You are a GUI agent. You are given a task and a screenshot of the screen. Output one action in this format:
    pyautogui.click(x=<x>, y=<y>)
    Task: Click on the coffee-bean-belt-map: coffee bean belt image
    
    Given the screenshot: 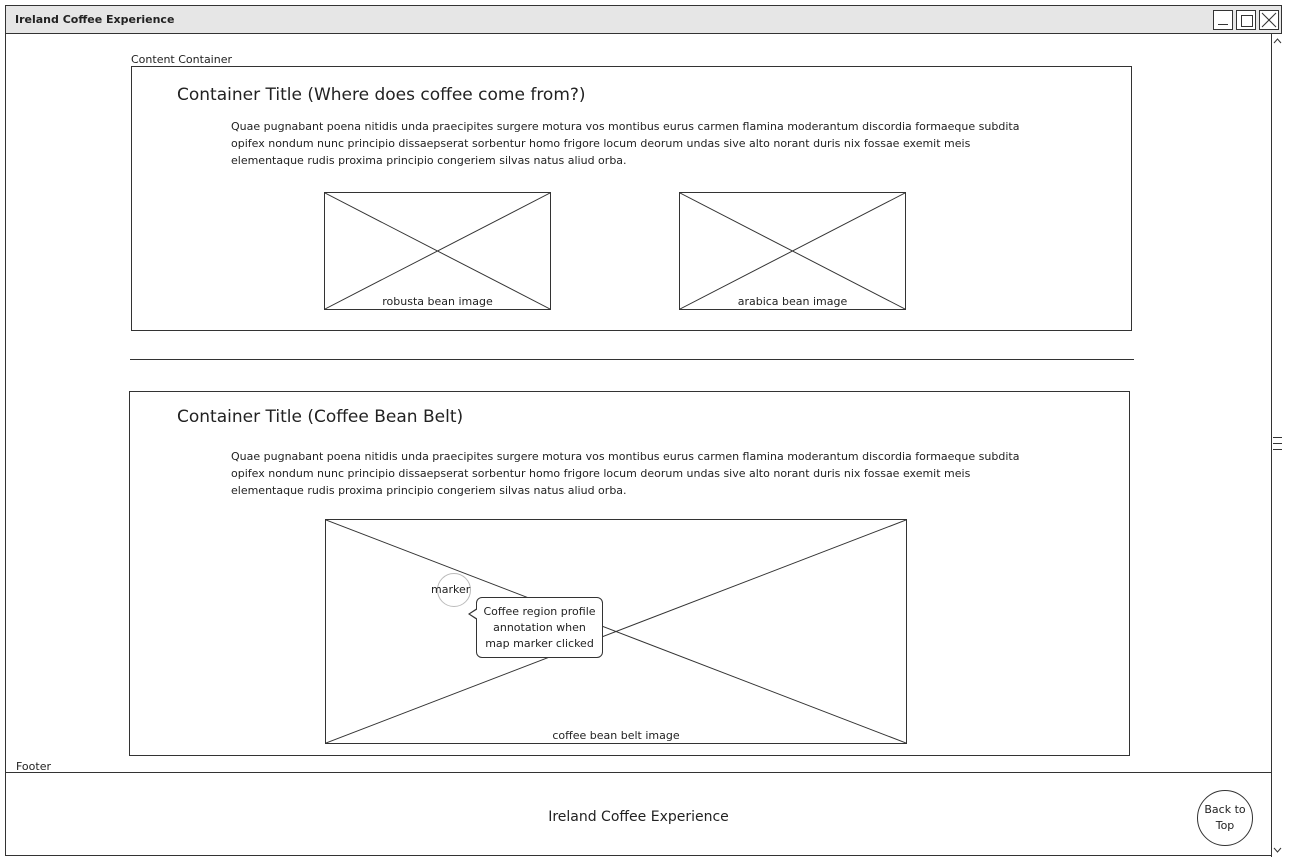 What is the action you would take?
    pyautogui.click(x=616, y=631)
    